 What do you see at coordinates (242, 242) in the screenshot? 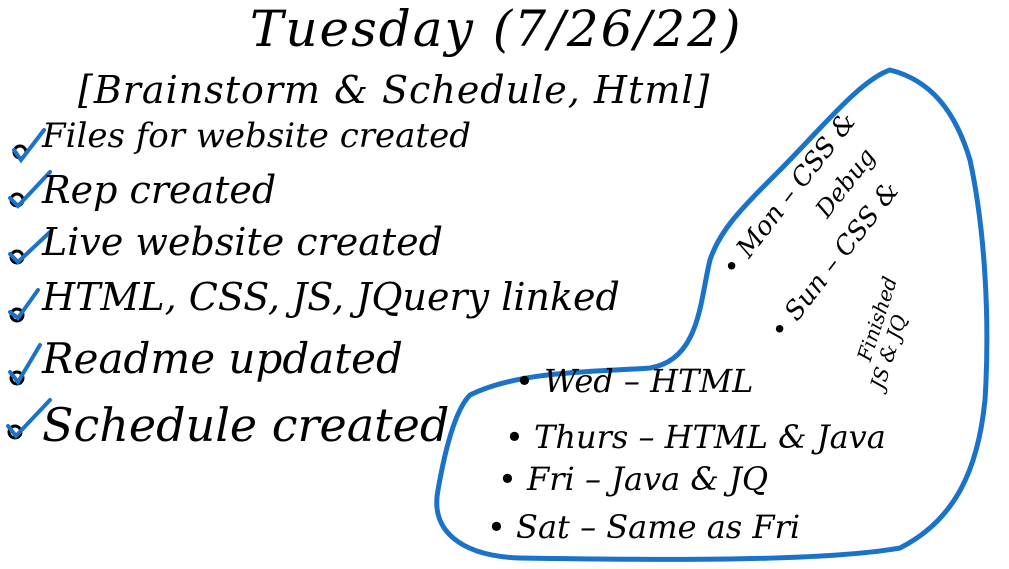
I see `checklist-item: Live website created` at bounding box center [242, 242].